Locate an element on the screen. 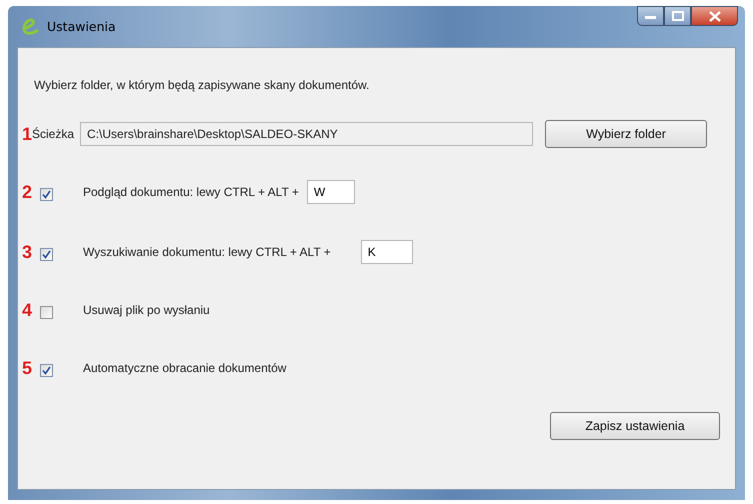 The image size is (753, 504). minimize-button is located at coordinates (650, 16).